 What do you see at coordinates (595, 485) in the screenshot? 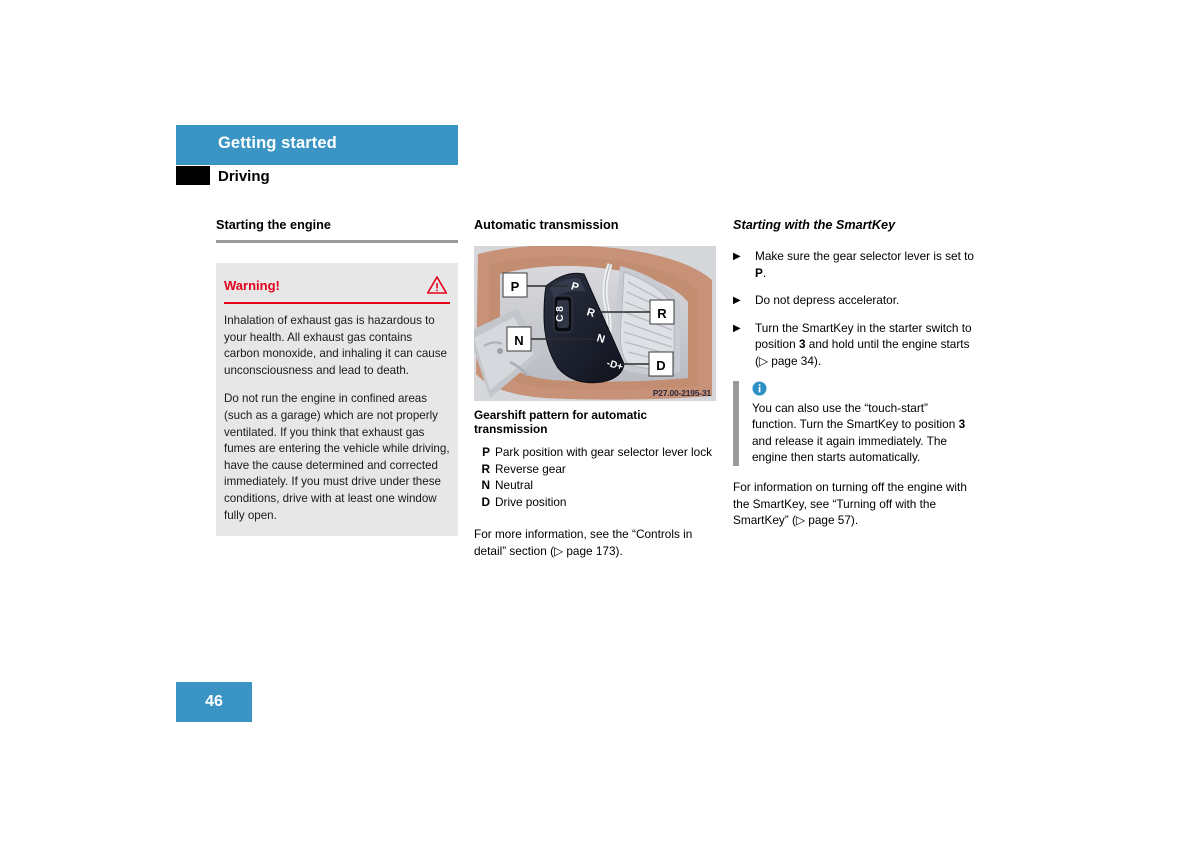
I see `list-item: N Neutral` at bounding box center [595, 485].